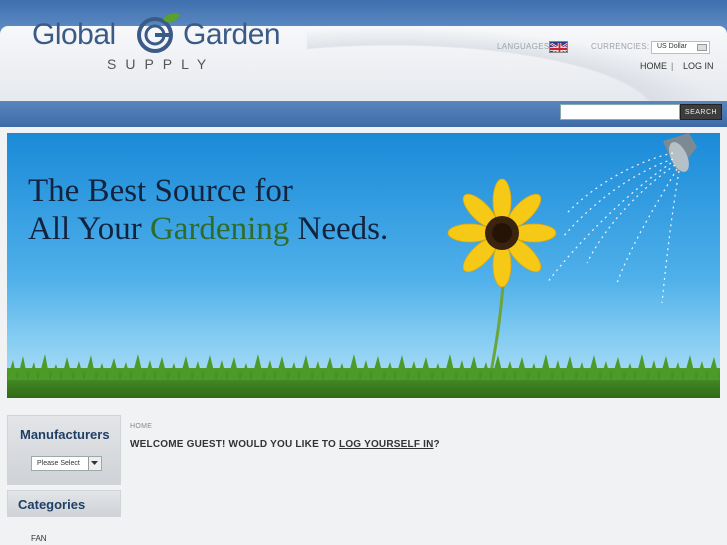 Image resolution: width=727 pixels, height=545 pixels. Describe the element at coordinates (65, 434) in the screenshot. I see `manufacturers-heading: Manufacturers` at that location.